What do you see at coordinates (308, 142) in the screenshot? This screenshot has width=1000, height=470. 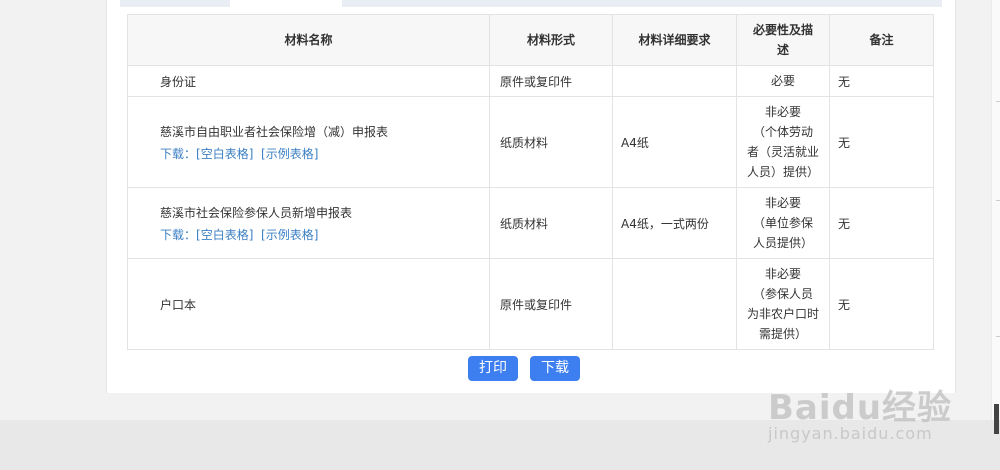 I see `material-name-cell: 慈溪市自由职业者社会保险增（减）申报表 下载：[空白表格] [示例表格]` at bounding box center [308, 142].